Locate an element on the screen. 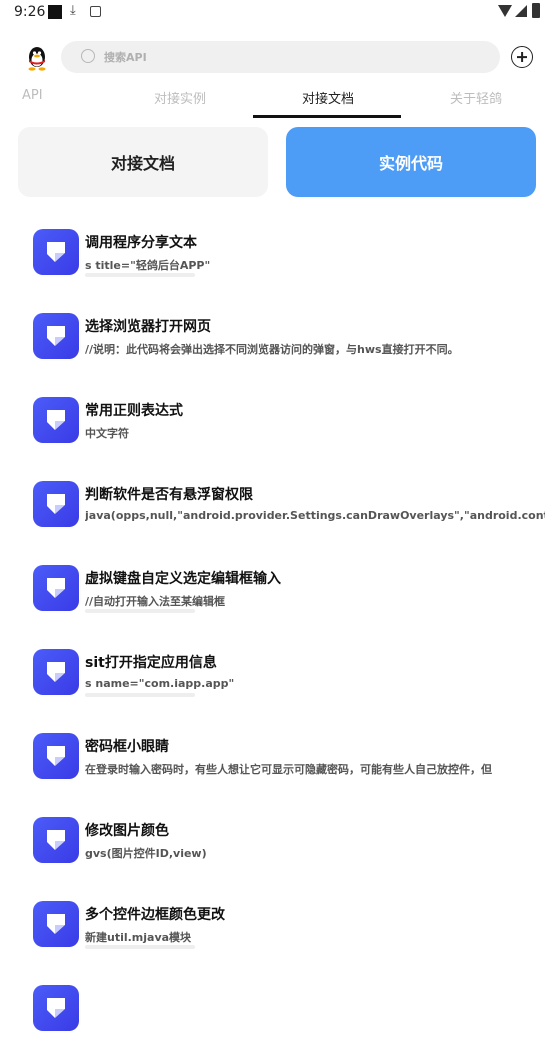 This screenshot has height=1054, width=554. tab-api: API is located at coordinates (32, 95).